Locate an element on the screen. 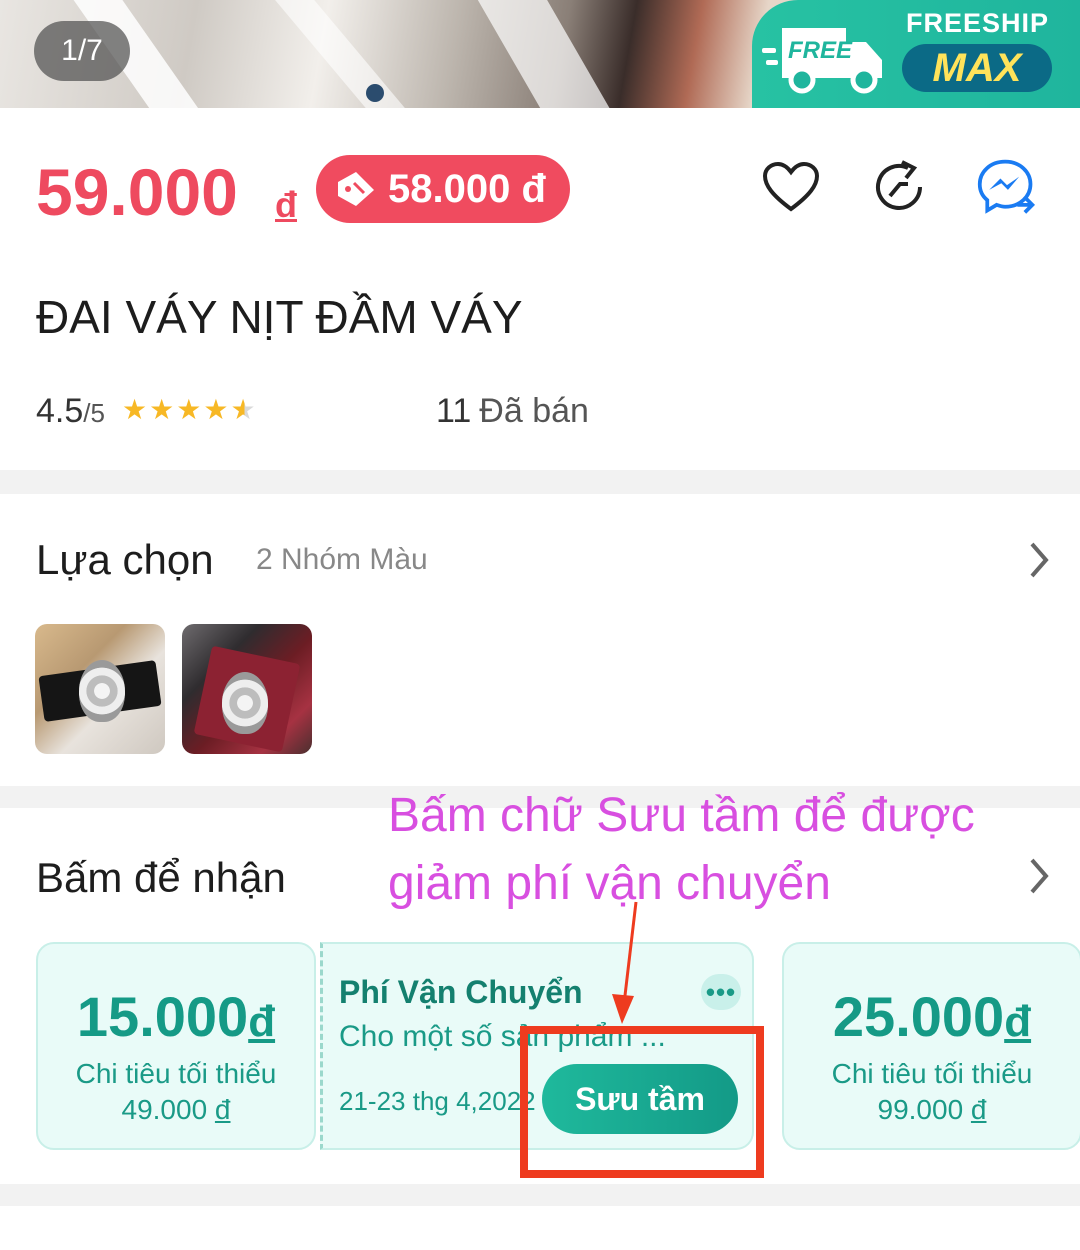  options-summary: 2 Nhóm Màu is located at coordinates (342, 559).